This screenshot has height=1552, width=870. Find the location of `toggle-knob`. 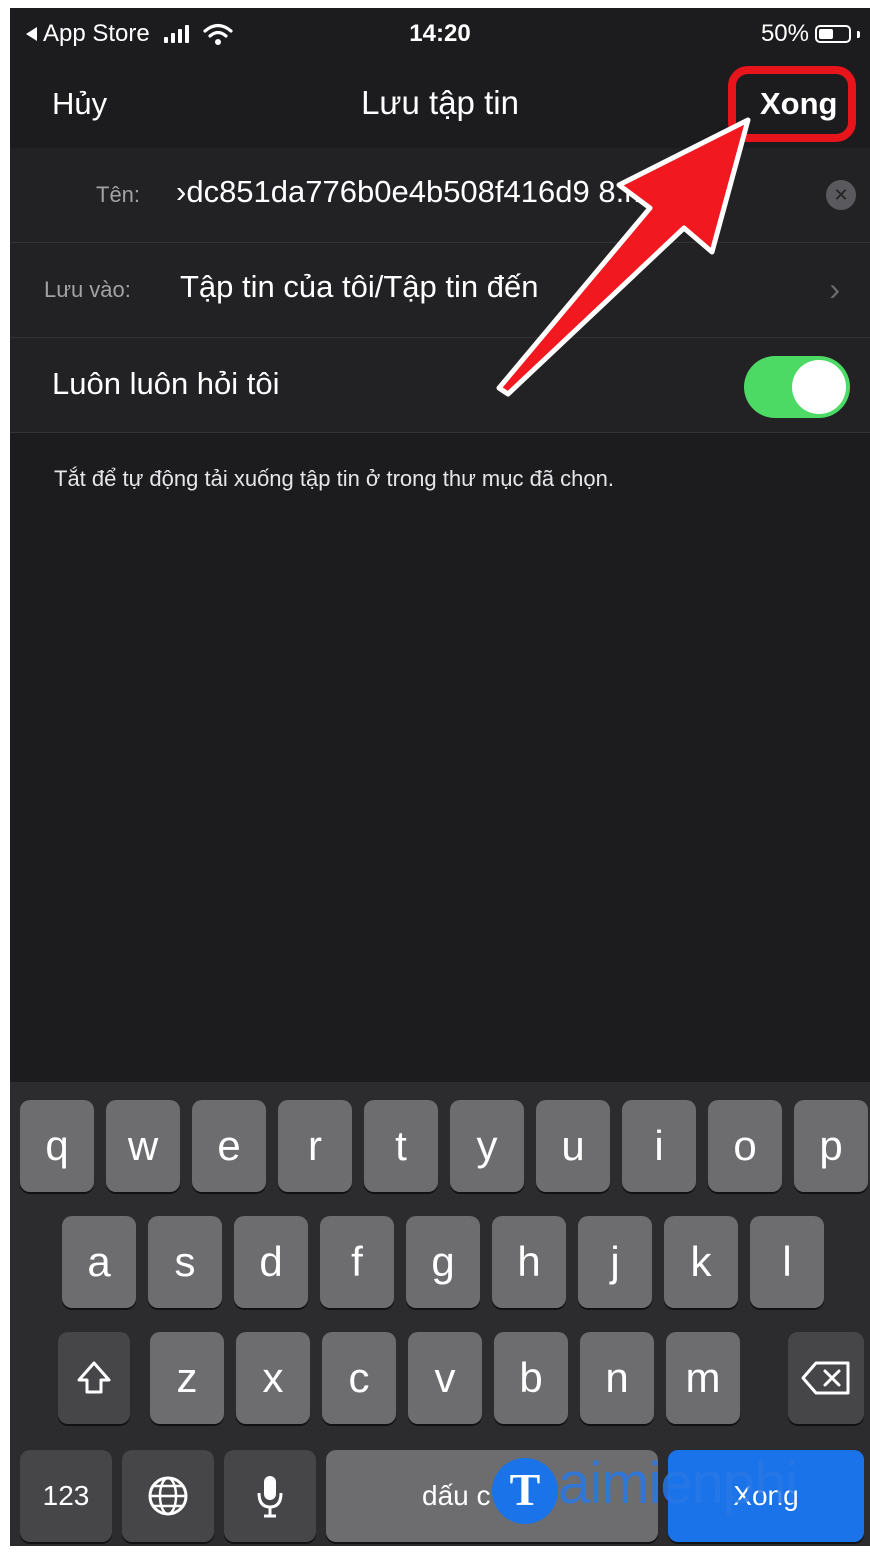

toggle-knob is located at coordinates (819, 387).